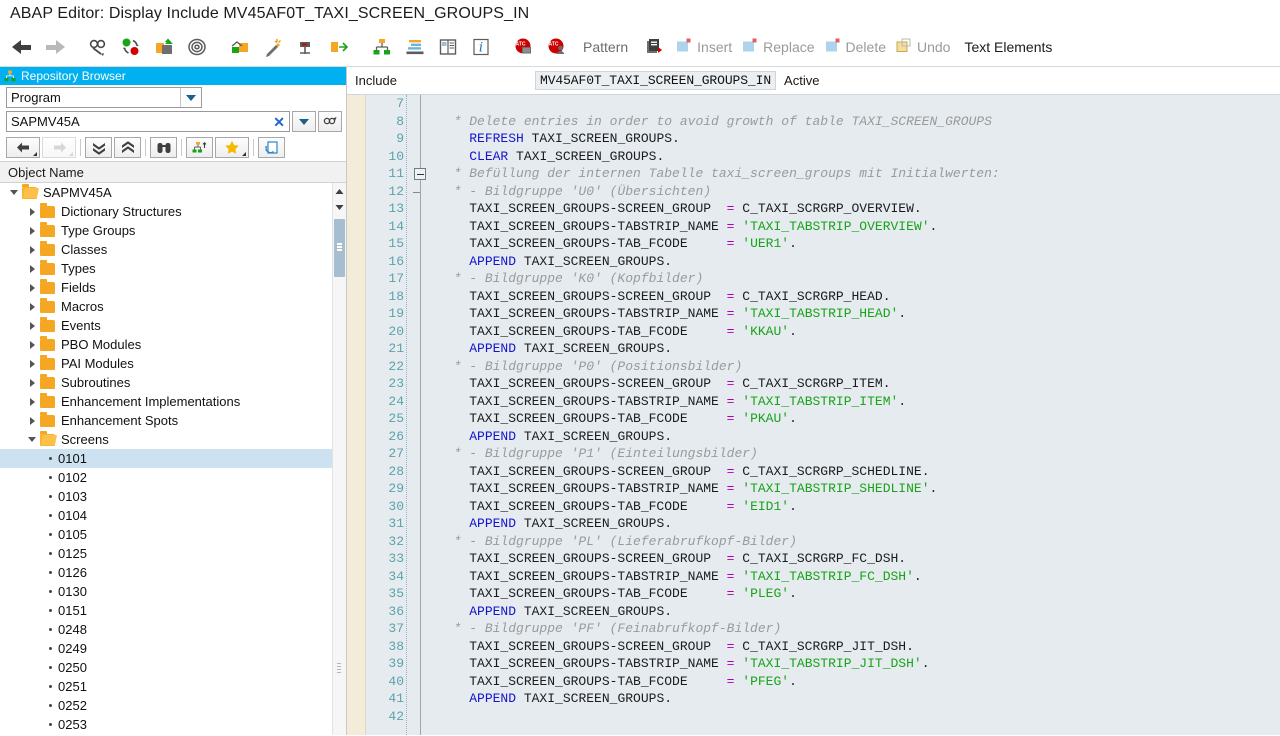 The image size is (1280, 736). What do you see at coordinates (173, 629) in the screenshot?
I see `tree-item-screen: 0248` at bounding box center [173, 629].